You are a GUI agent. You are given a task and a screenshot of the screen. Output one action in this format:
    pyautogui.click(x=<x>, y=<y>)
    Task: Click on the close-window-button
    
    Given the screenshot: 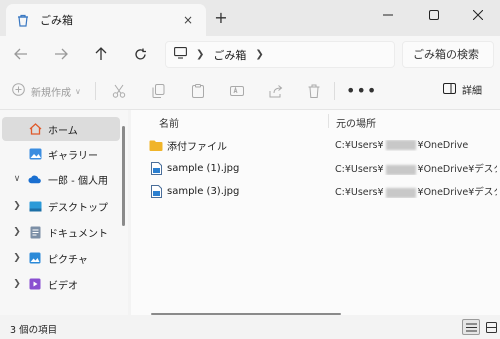 What is the action you would take?
    pyautogui.click(x=478, y=15)
    